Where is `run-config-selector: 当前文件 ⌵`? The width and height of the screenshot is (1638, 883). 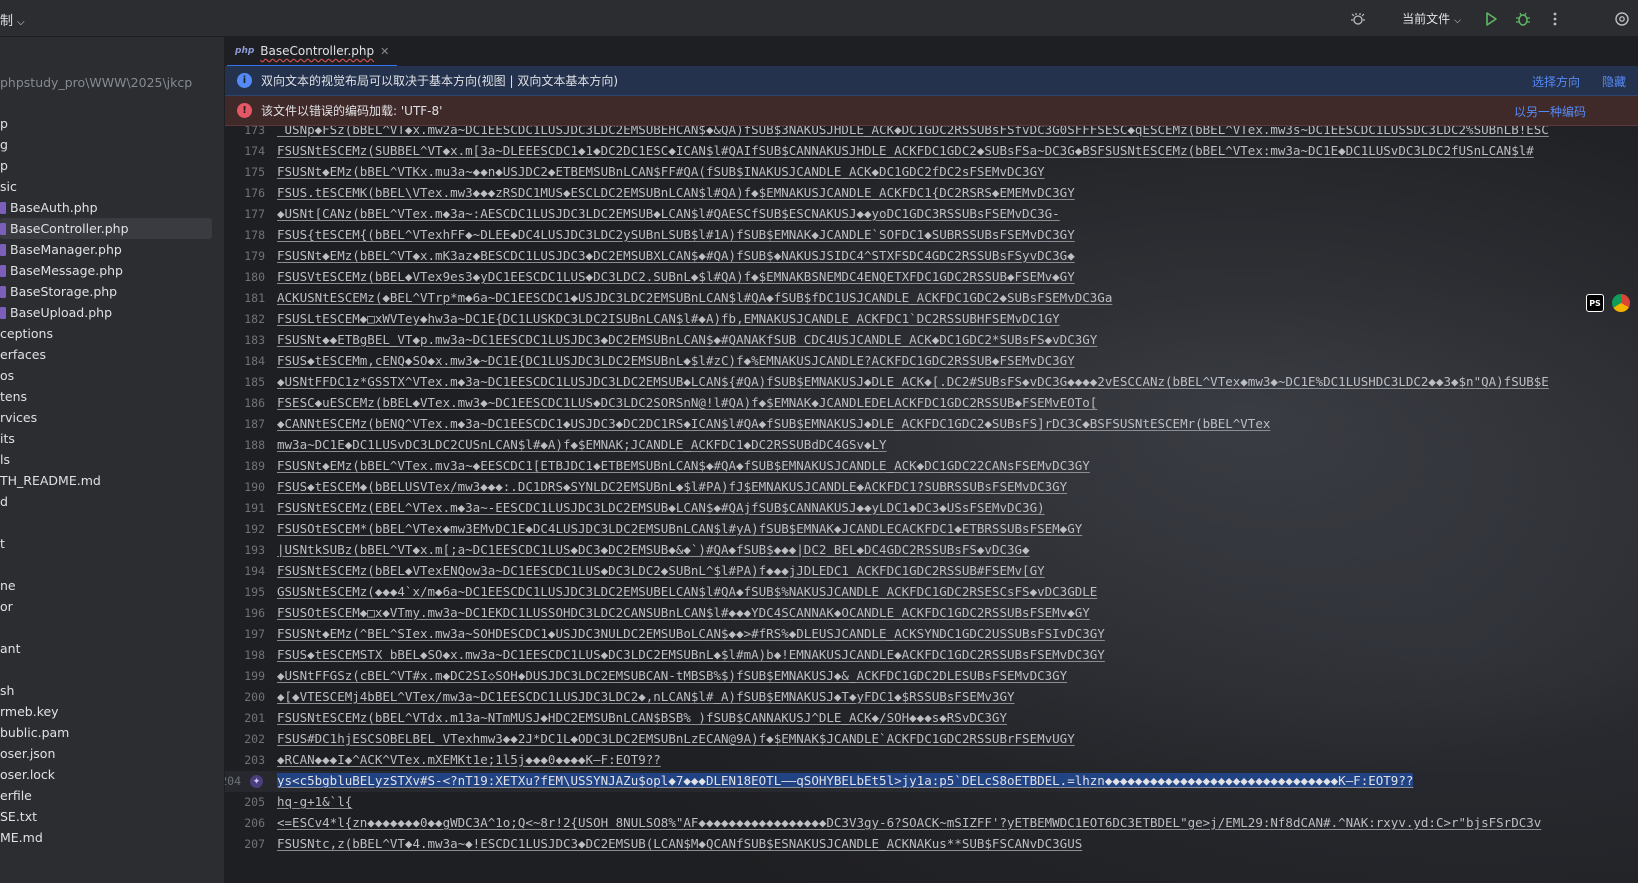
run-config-selector: 当前文件 ⌵ is located at coordinates (1431, 18).